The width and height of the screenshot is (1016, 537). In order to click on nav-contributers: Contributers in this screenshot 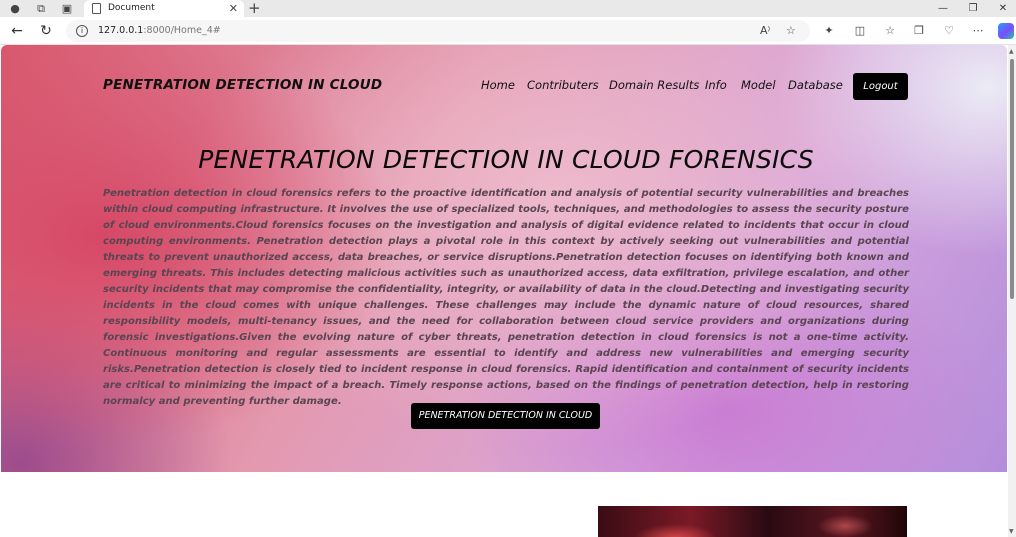, I will do `click(563, 85)`.